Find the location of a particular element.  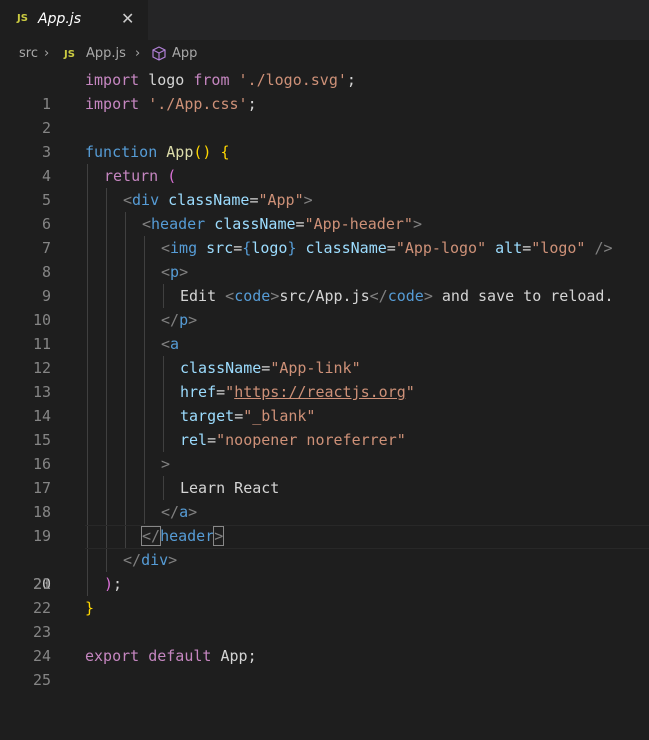

breadcrumb: src › JS App.js › App is located at coordinates (324, 55).